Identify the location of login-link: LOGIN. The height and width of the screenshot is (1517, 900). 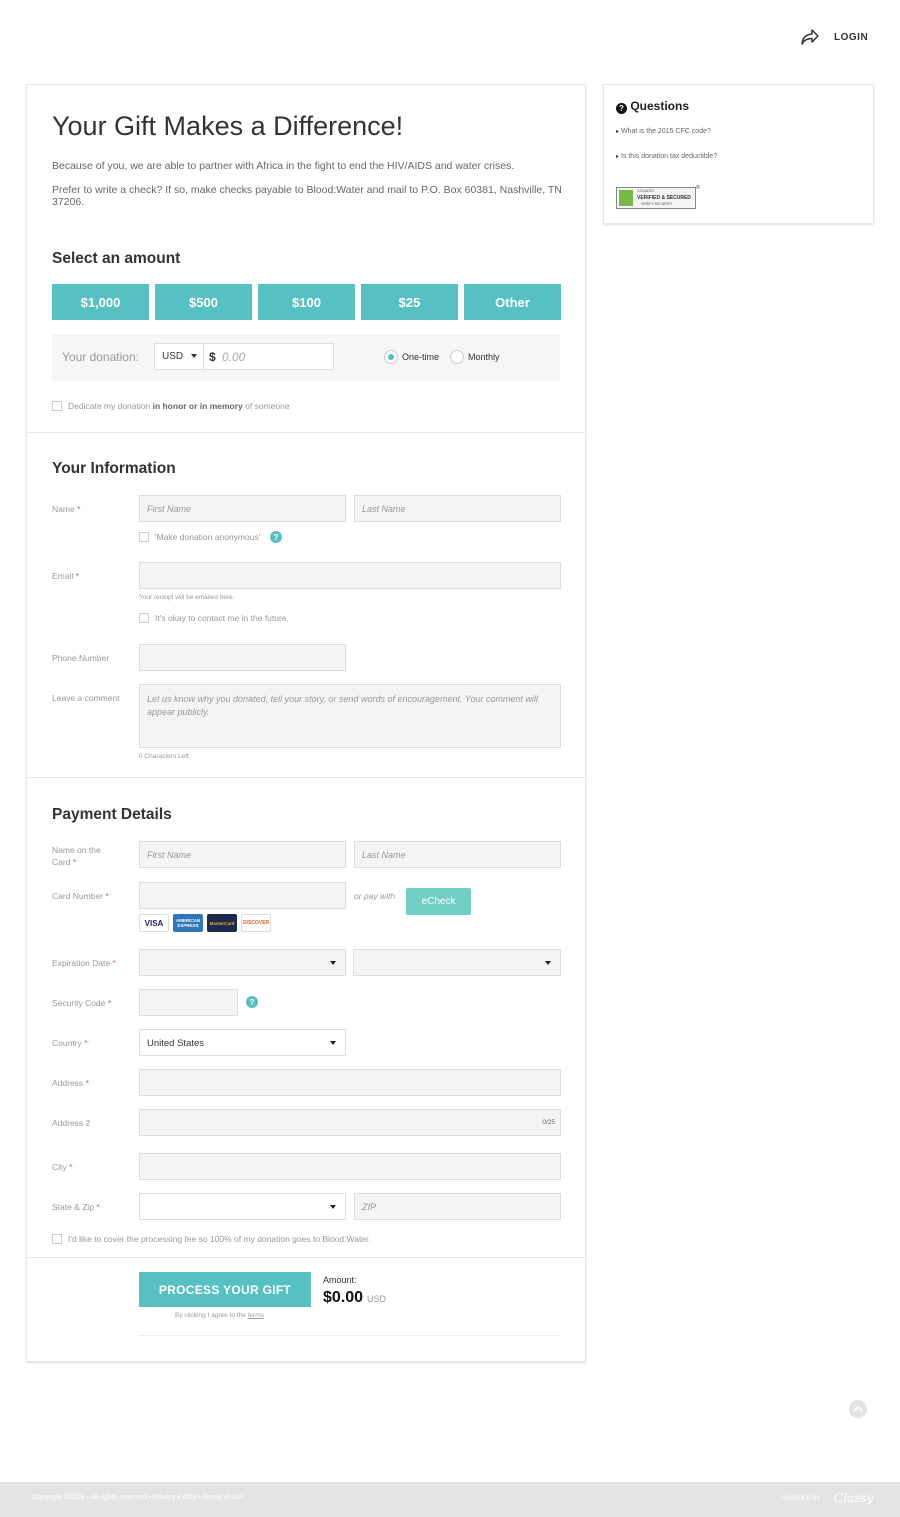
(851, 37).